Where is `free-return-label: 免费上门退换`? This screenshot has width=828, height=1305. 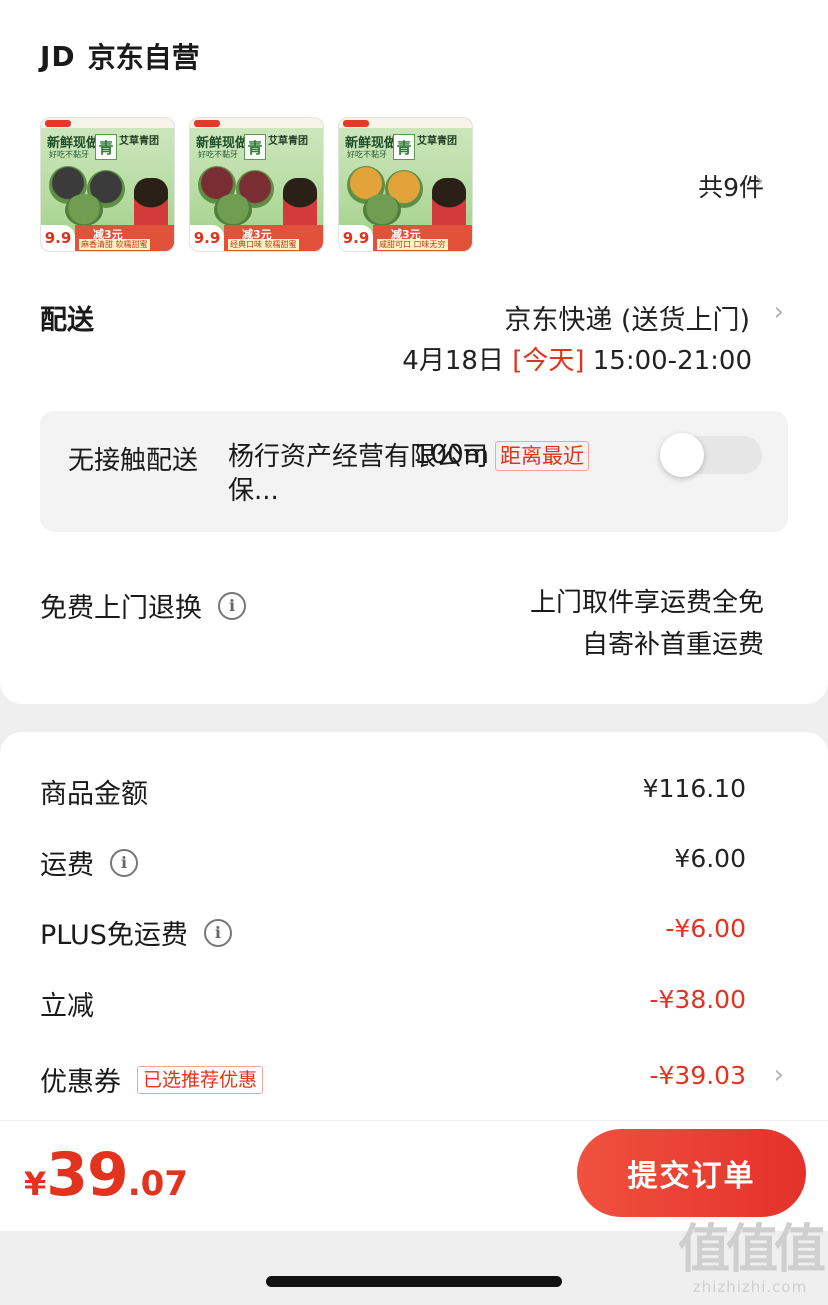 free-return-label: 免费上门退换 is located at coordinates (121, 608).